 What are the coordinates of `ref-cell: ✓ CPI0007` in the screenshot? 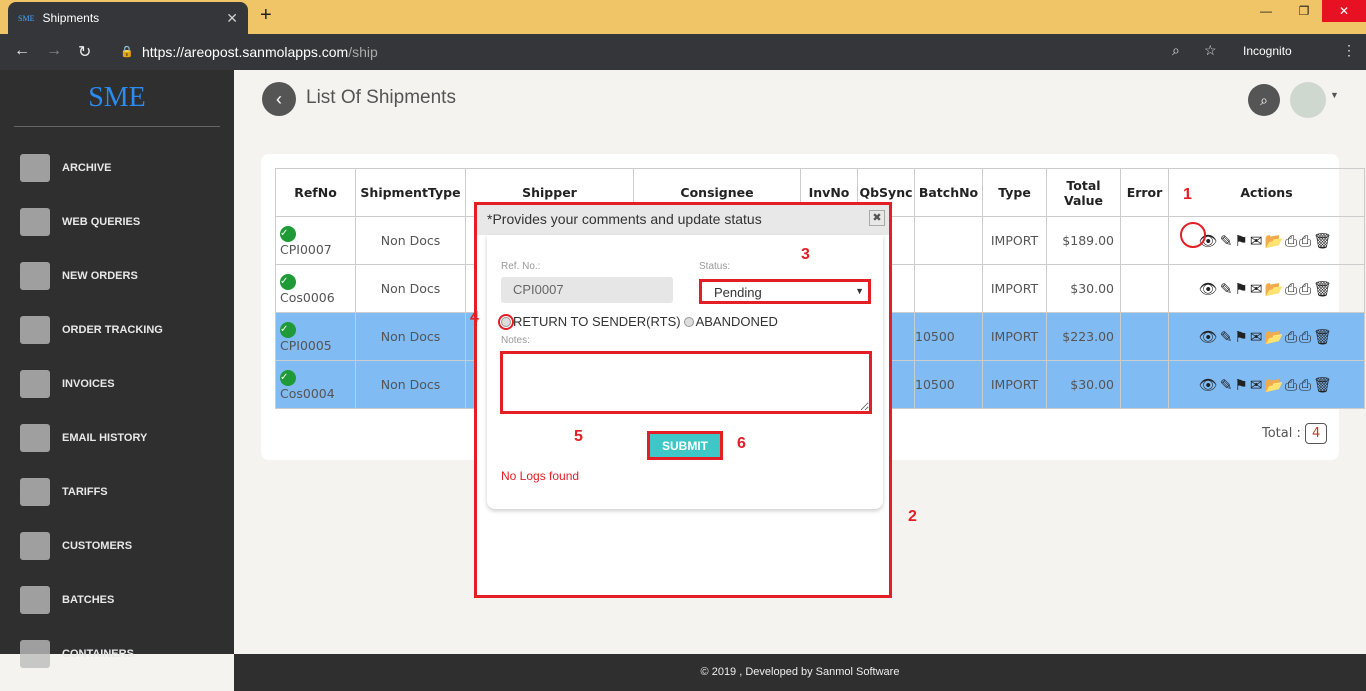 It's located at (315, 240).